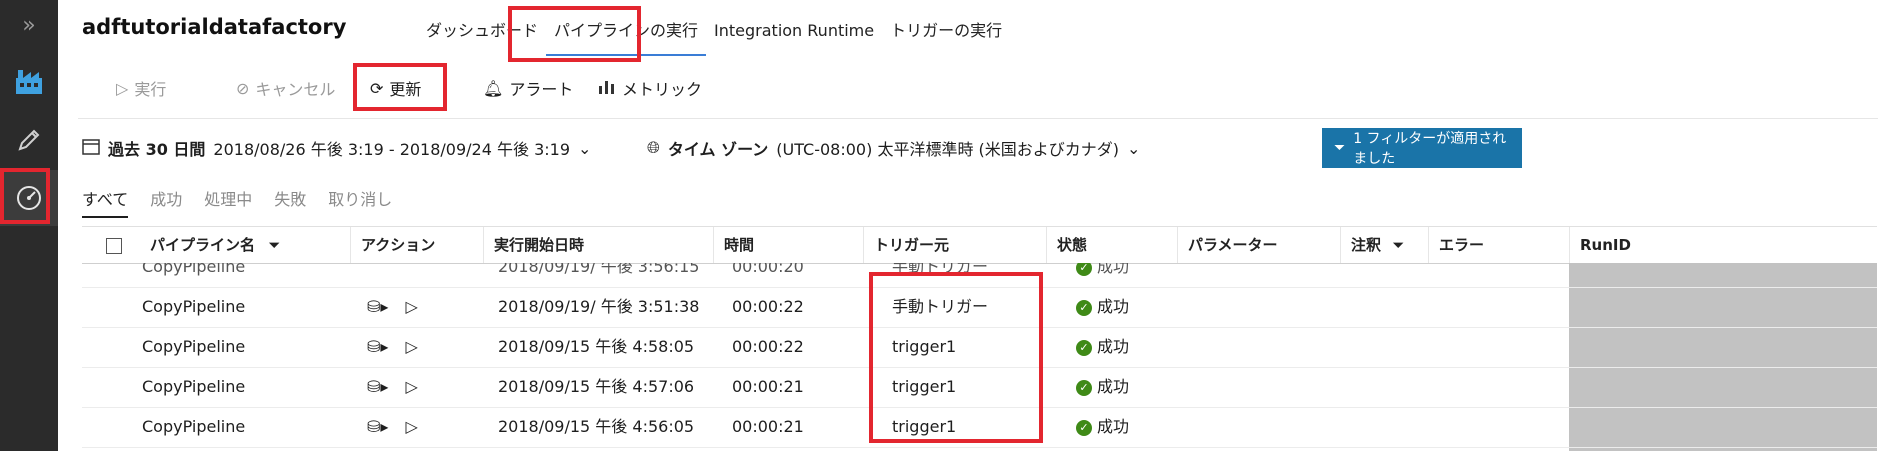  What do you see at coordinates (228, 202) in the screenshot?
I see `tab-in-progress: 処理中` at bounding box center [228, 202].